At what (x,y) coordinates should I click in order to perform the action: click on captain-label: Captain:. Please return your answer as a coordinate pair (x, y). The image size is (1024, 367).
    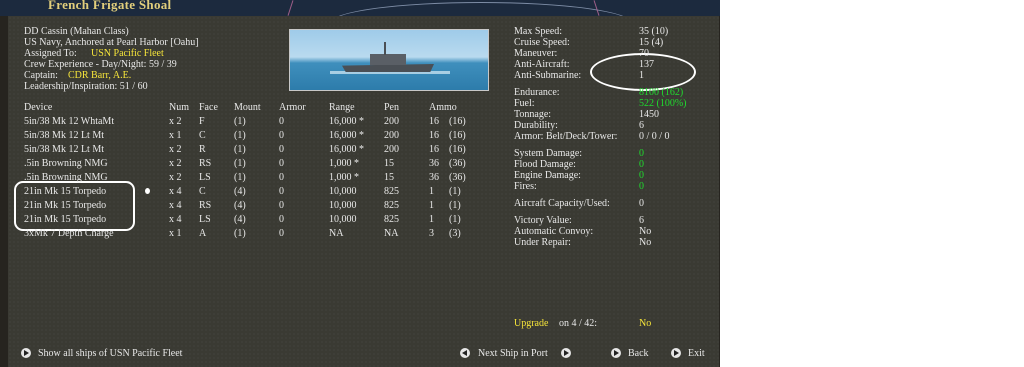
    Looking at the image, I should click on (41, 75).